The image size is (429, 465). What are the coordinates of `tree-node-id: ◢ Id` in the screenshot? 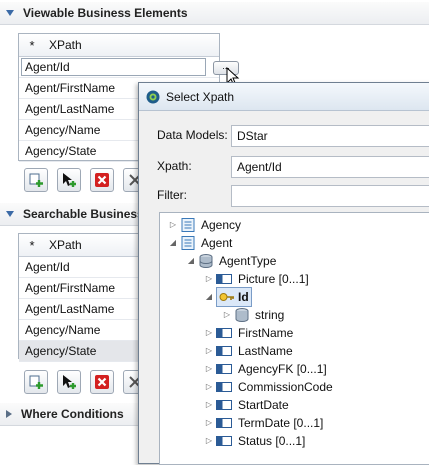 It's located at (228, 297).